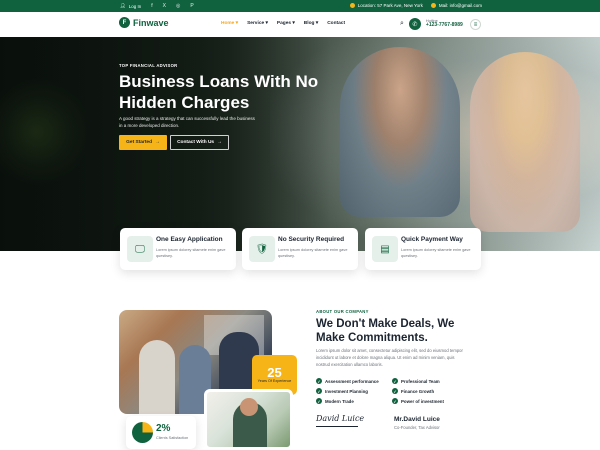 The height and width of the screenshot is (450, 600). Describe the element at coordinates (219, 92) in the screenshot. I see `hero-title: Business Loans With No Hidden Charges` at that location.